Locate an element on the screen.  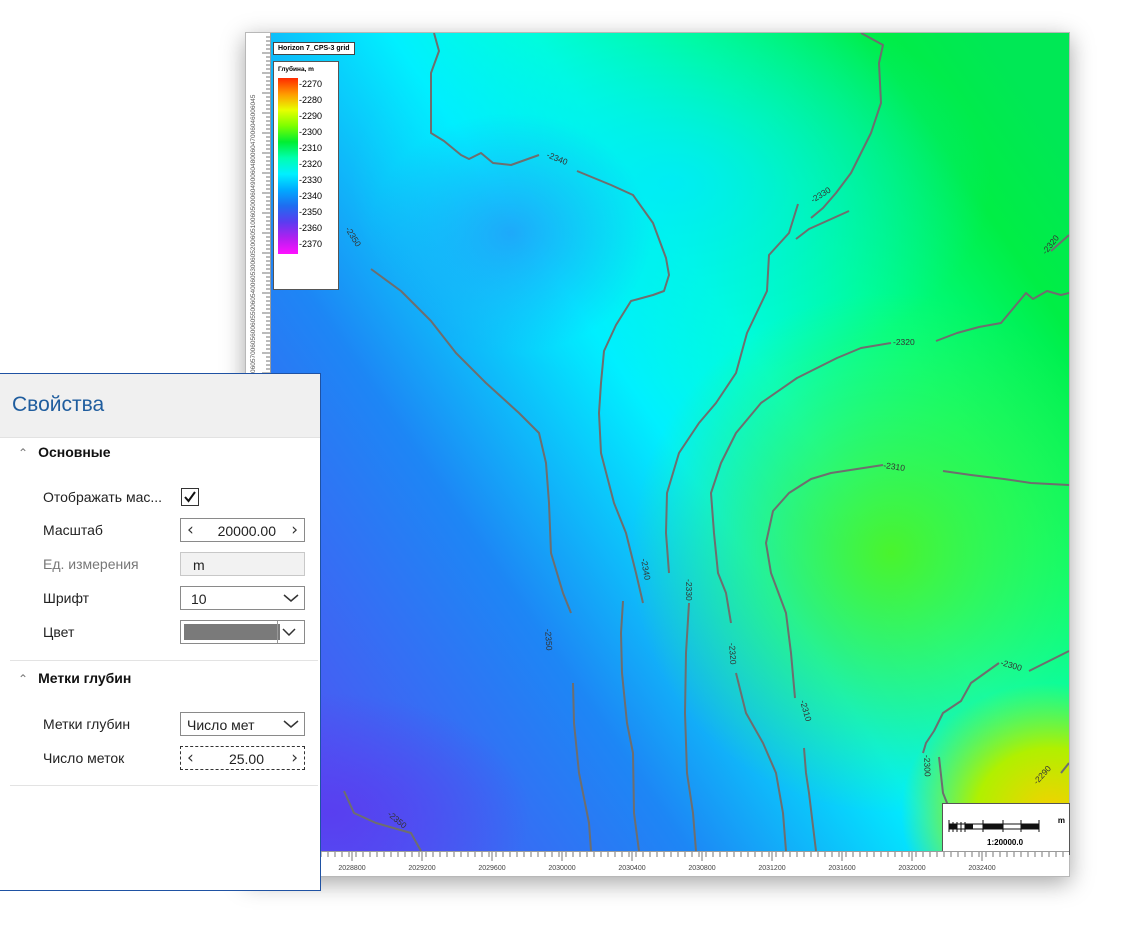
depth-marks-value: Число мет is located at coordinates (221, 725).